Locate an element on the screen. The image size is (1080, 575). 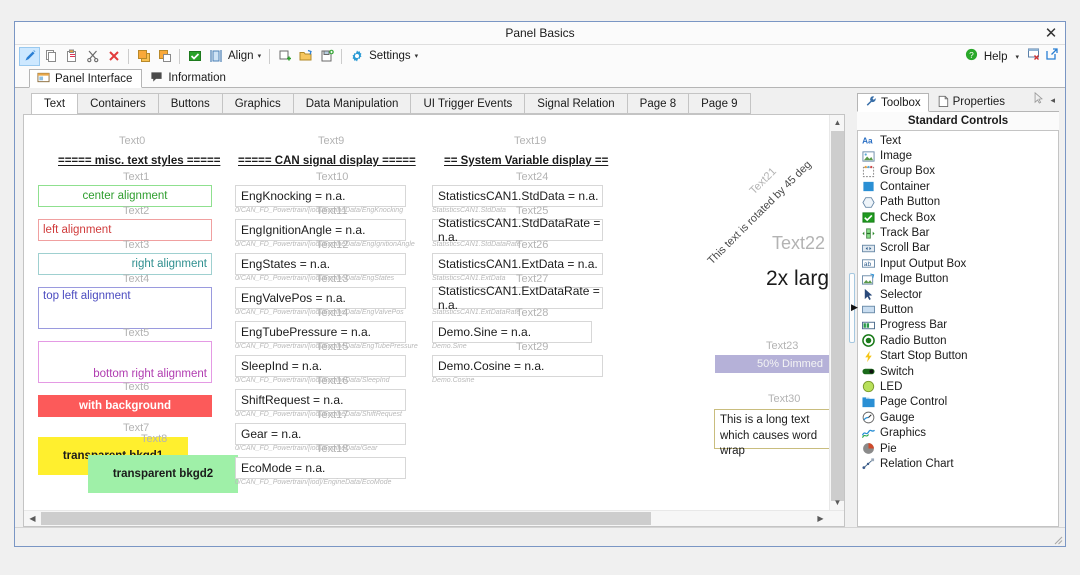
settings-chevron-down-icon: ▾ is located at coordinates (417, 56).